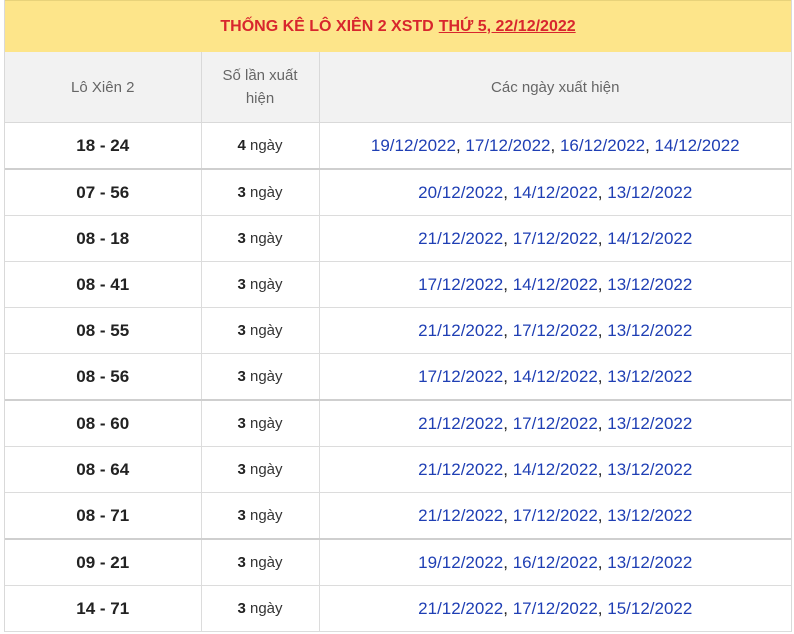  Describe the element at coordinates (103, 284) in the screenshot. I see `pair-cell: 08 - 41` at that location.